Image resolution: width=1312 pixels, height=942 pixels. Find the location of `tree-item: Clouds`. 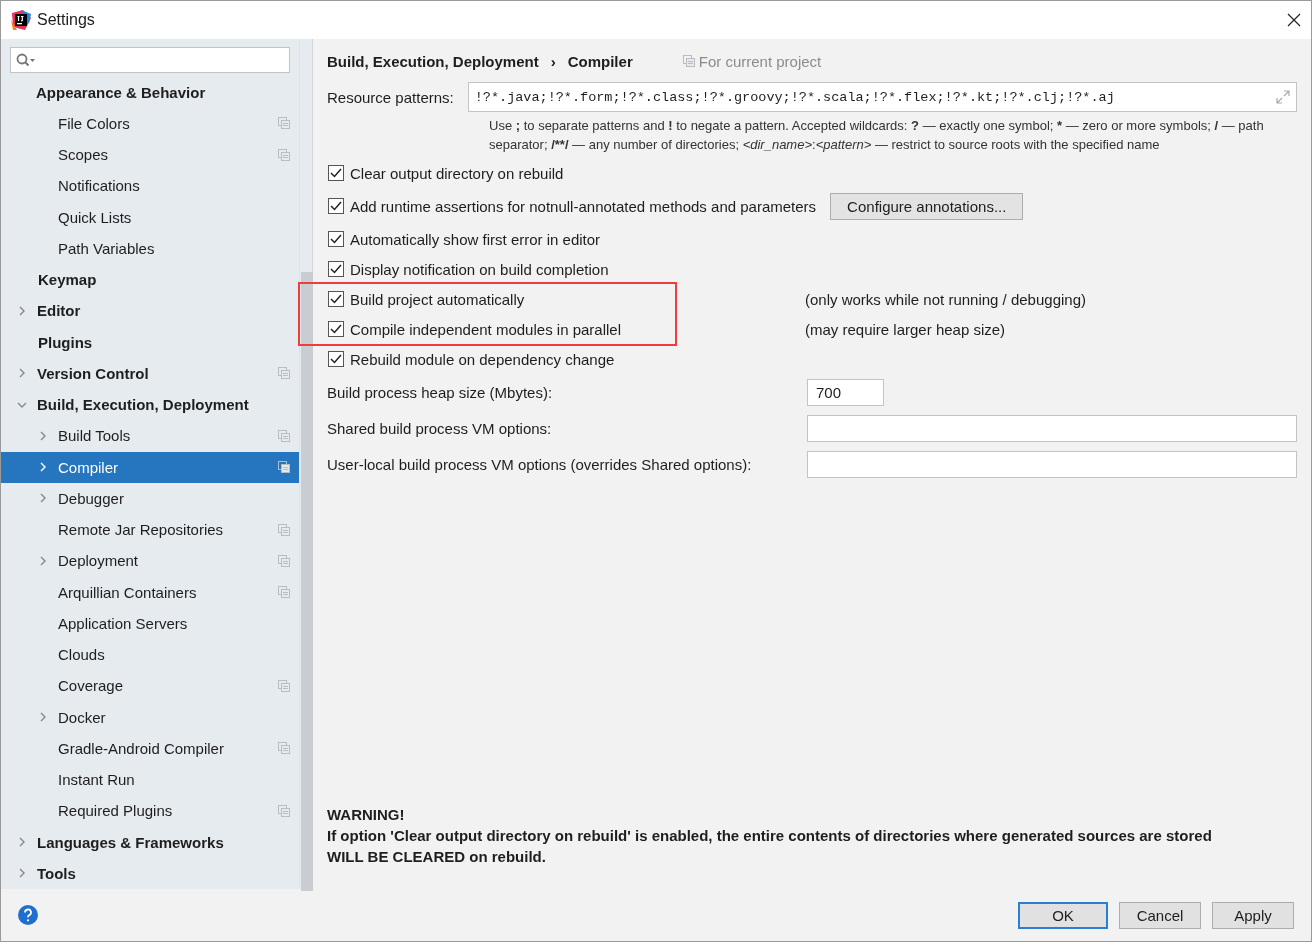

tree-item: Clouds is located at coordinates (150, 655).